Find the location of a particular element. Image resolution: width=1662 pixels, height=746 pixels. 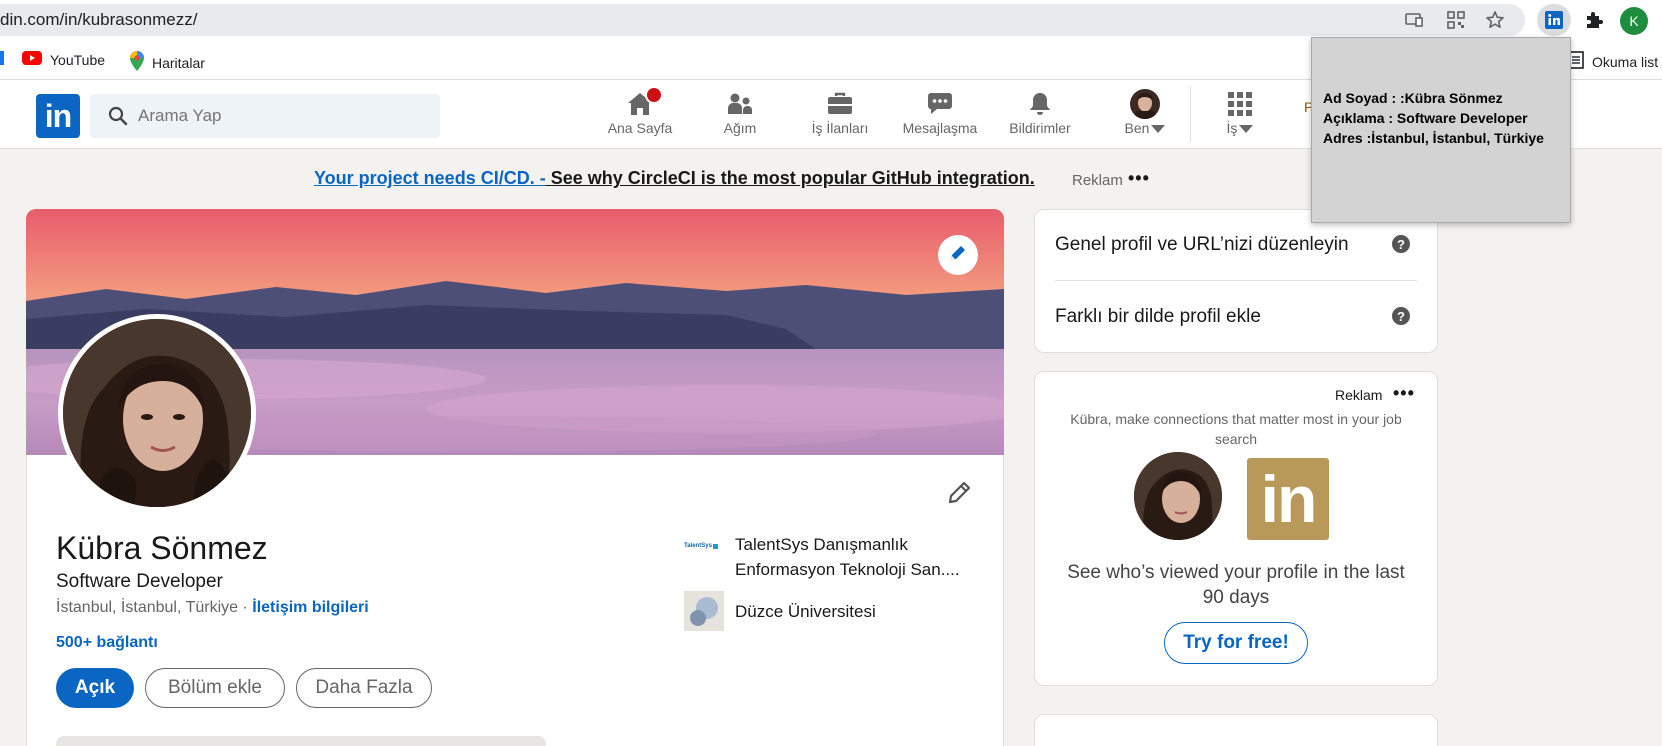

edit-public-profile-link: Genel profil ve URL’nizi düzenleyin is located at coordinates (1202, 245).